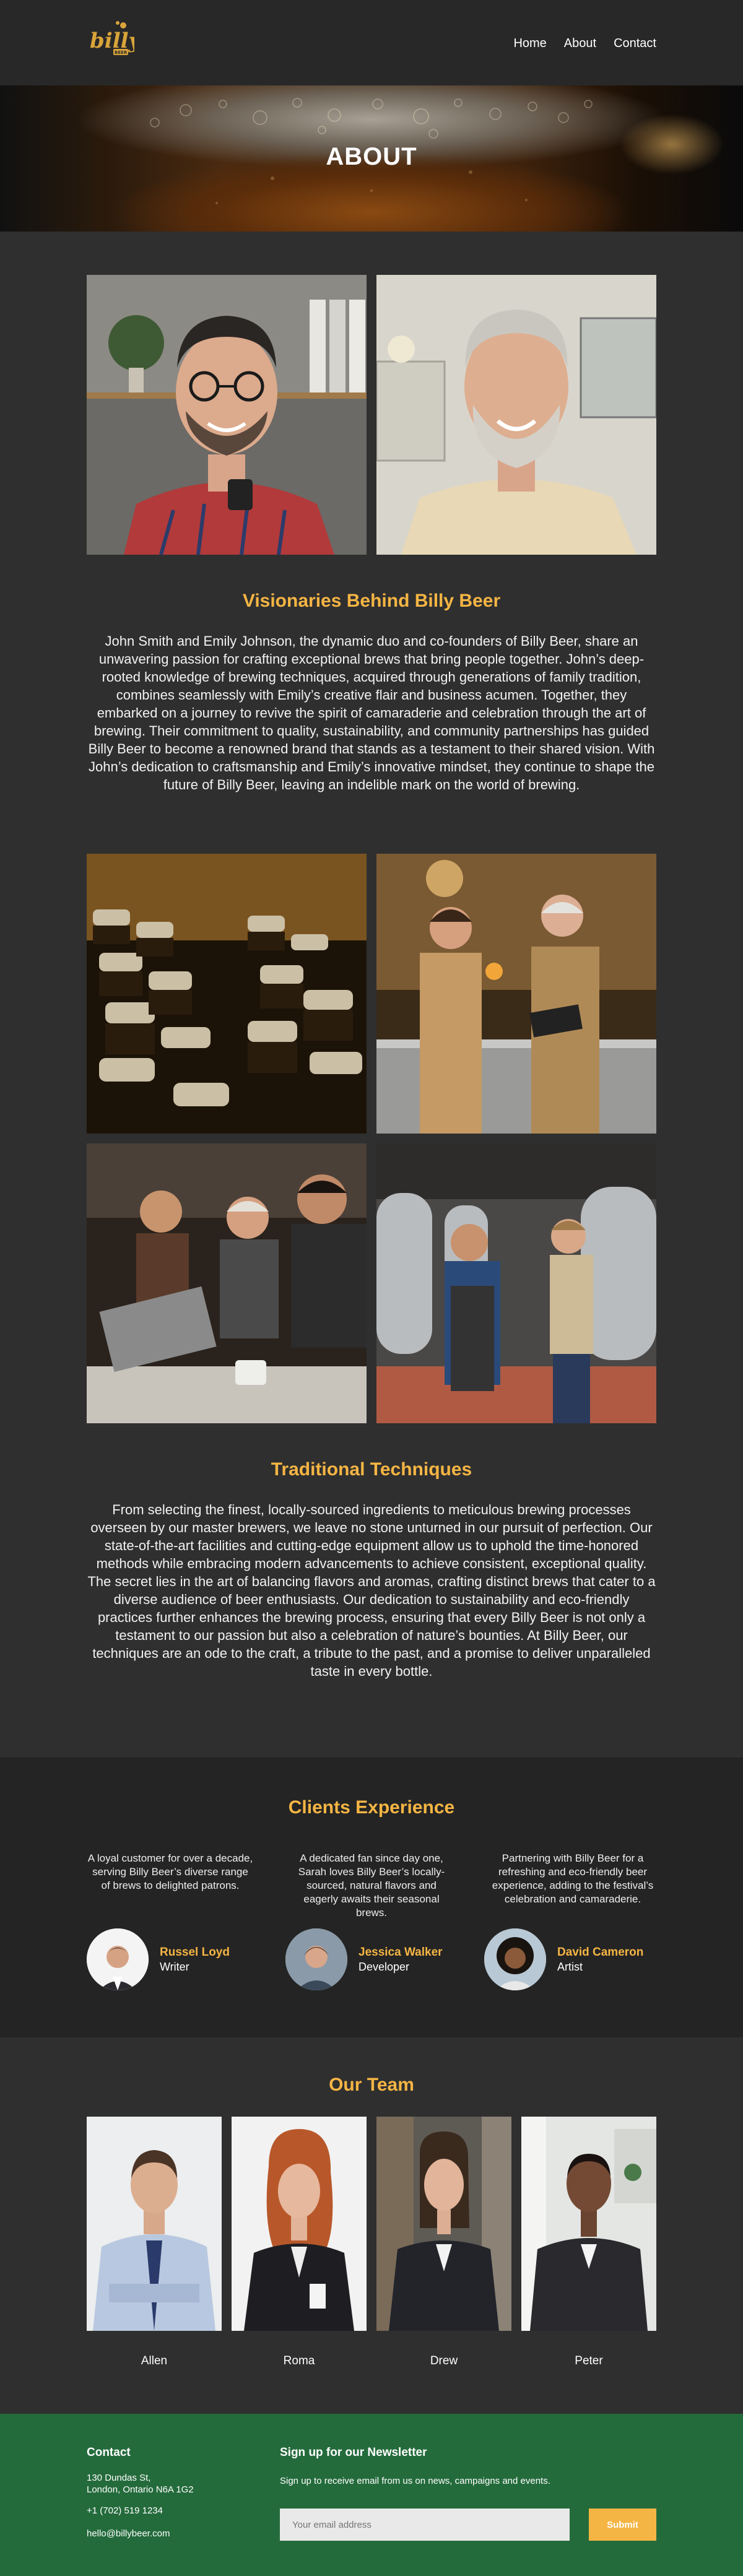  Describe the element at coordinates (227, 1283) in the screenshot. I see `team-meeting-photo` at that location.